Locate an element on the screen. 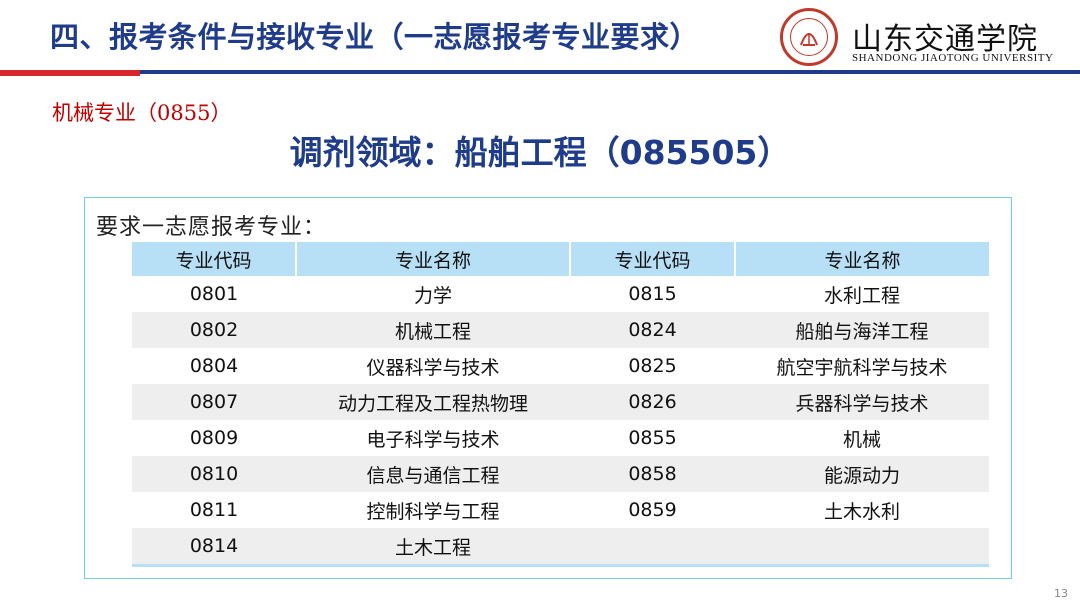  major-code: 0809 is located at coordinates (214, 438).